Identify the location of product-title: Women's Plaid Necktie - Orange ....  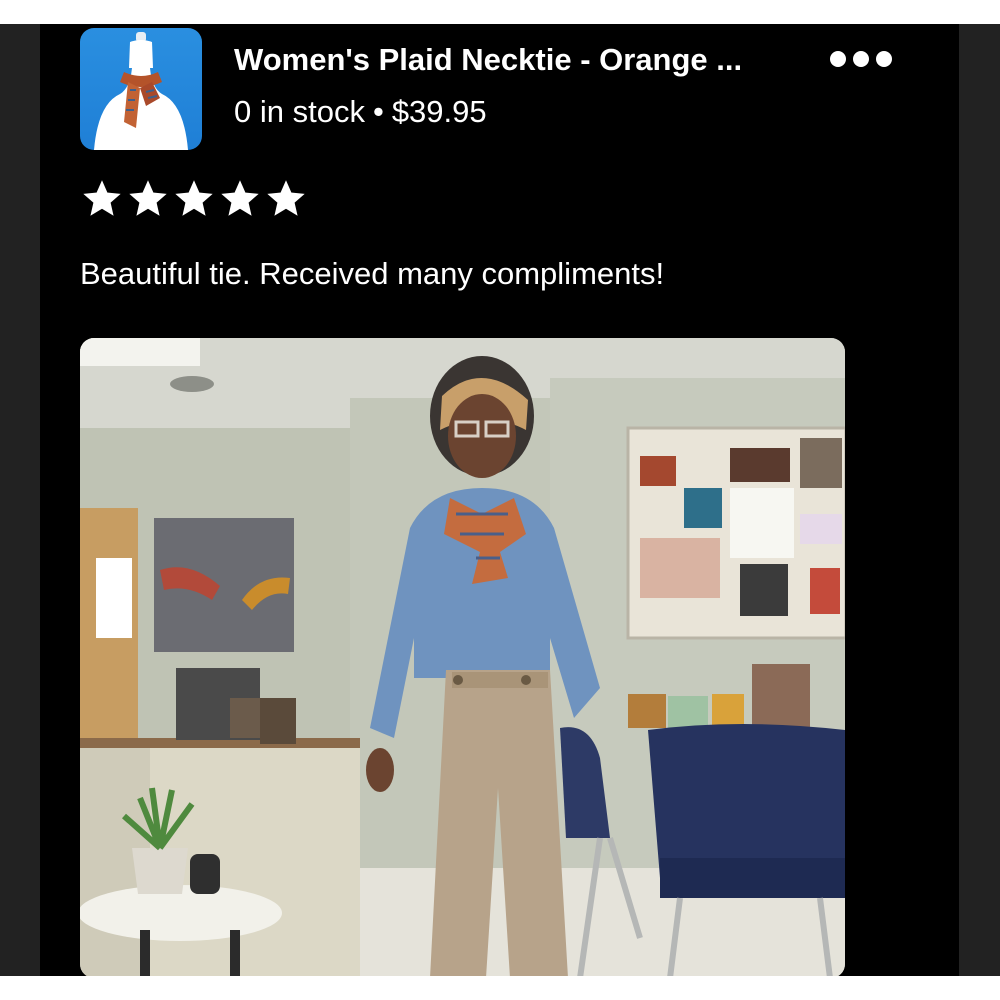
(534, 60).